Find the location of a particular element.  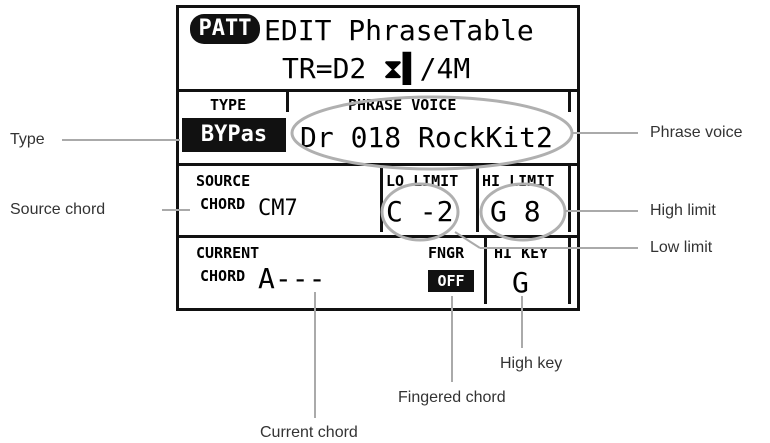

low-limit-callout-line is located at coordinates (467, 240).